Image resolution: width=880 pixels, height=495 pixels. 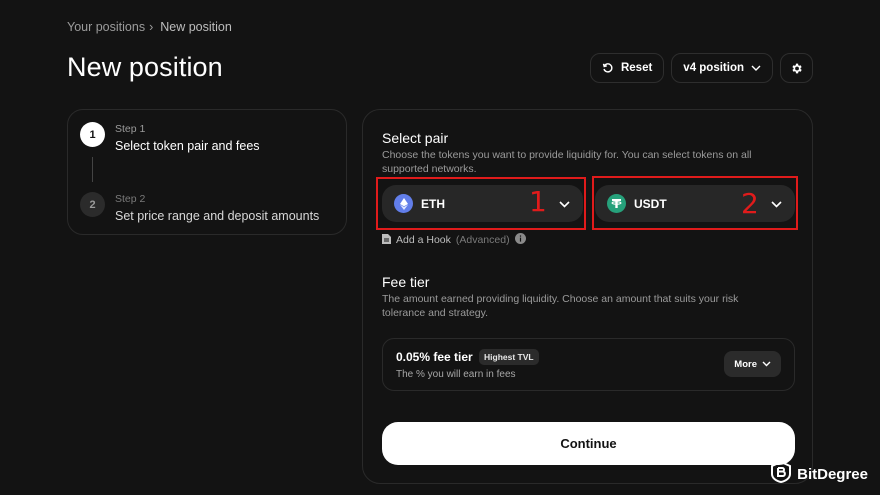 I want to click on document-icon, so click(x=386, y=240).